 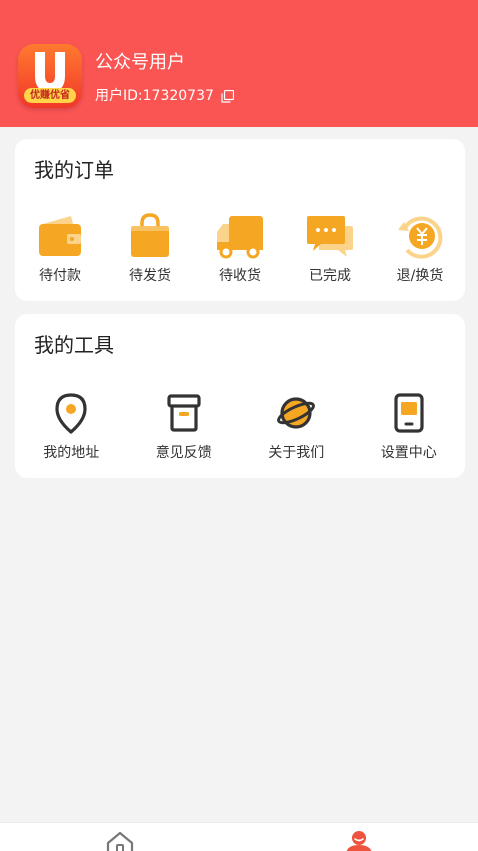 What do you see at coordinates (330, 276) in the screenshot?
I see `order-status-label: 已完成` at bounding box center [330, 276].